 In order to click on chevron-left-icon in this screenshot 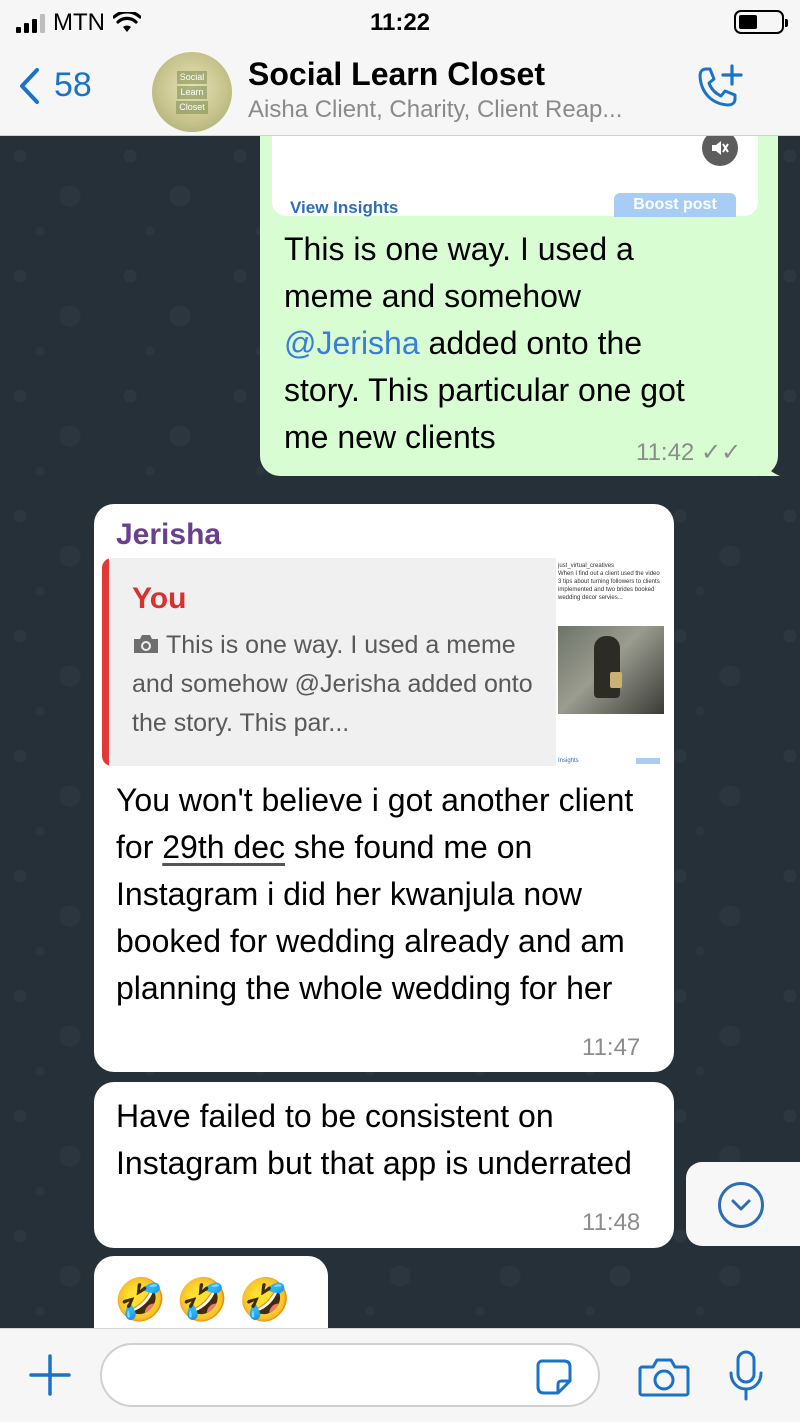, I will do `click(29, 85)`.